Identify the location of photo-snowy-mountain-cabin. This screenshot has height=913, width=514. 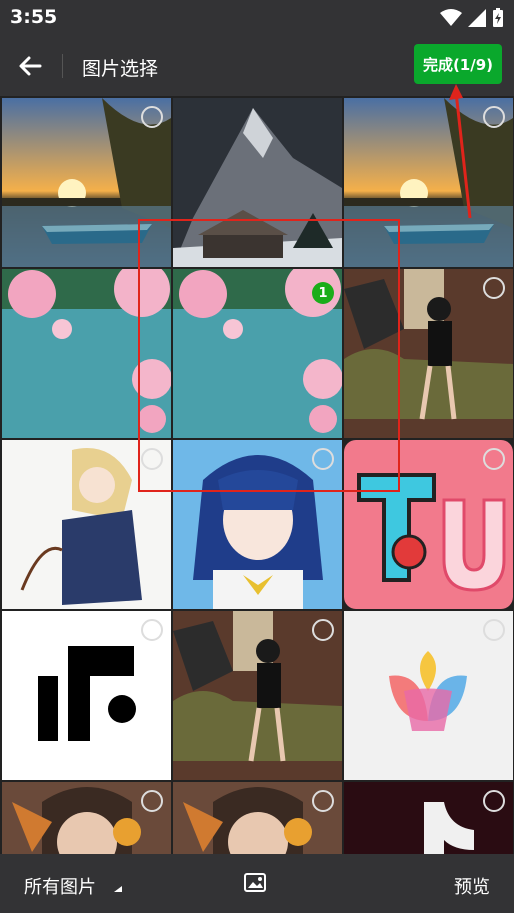
(257, 182).